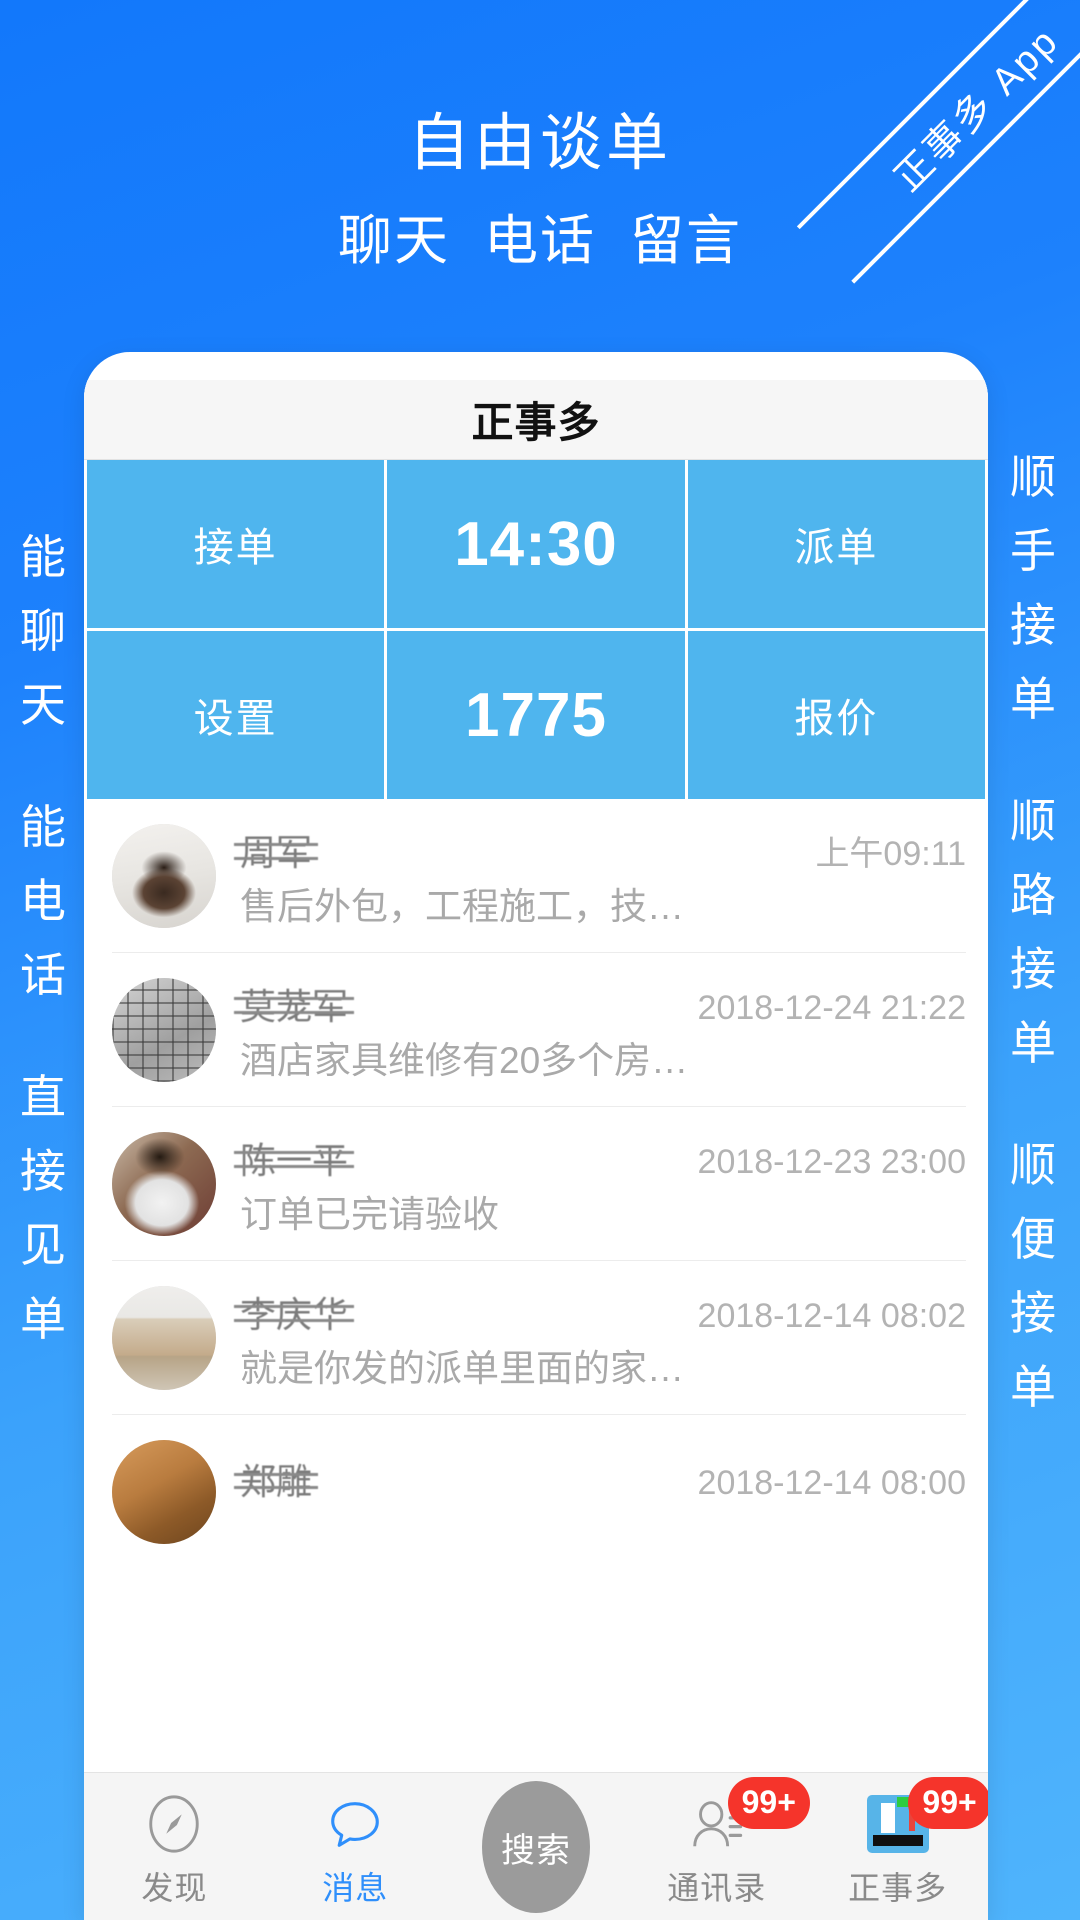 The height and width of the screenshot is (1920, 1080). What do you see at coordinates (1033, 895) in the screenshot?
I see `slogan-char: 路` at bounding box center [1033, 895].